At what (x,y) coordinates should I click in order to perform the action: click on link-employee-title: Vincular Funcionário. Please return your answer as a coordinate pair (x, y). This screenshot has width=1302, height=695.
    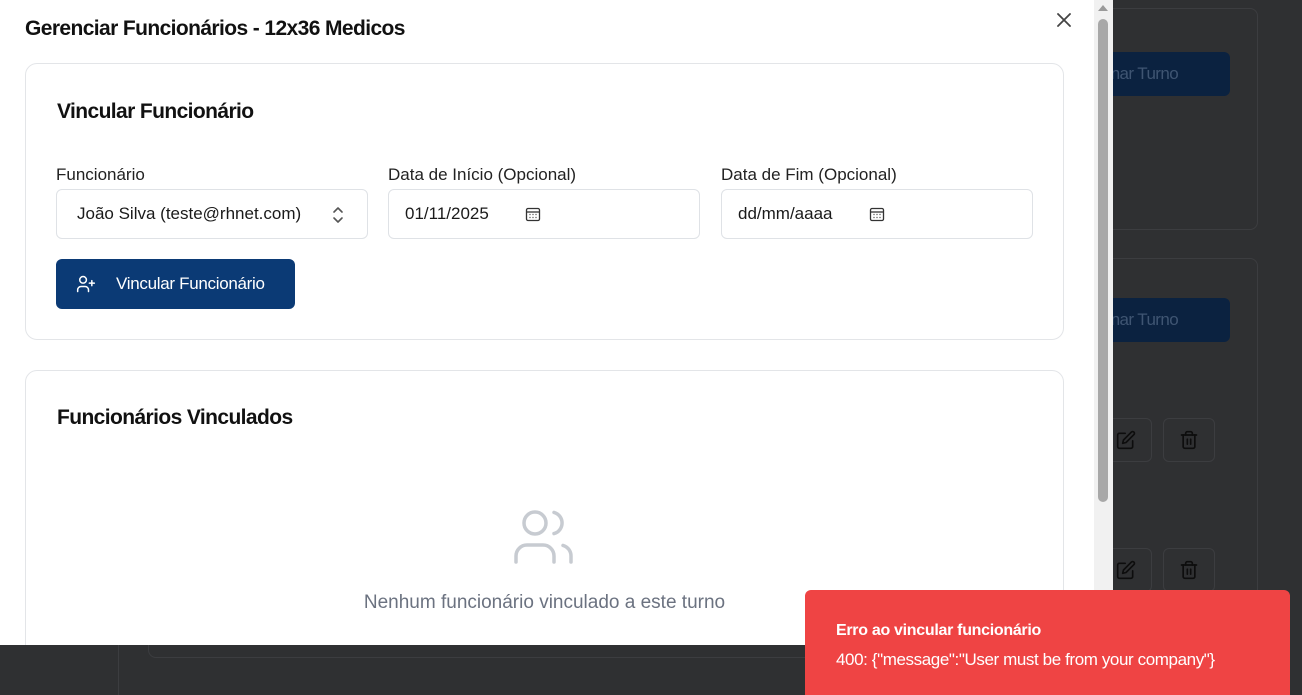
    Looking at the image, I should click on (155, 111).